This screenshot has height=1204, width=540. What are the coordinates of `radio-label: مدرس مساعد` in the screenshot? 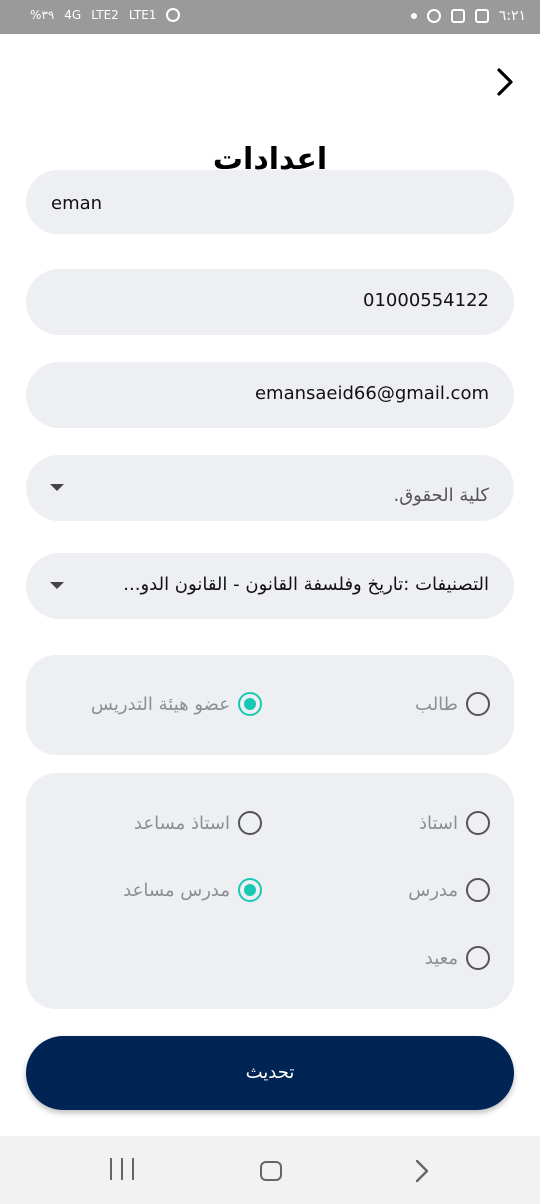 It's located at (176, 890).